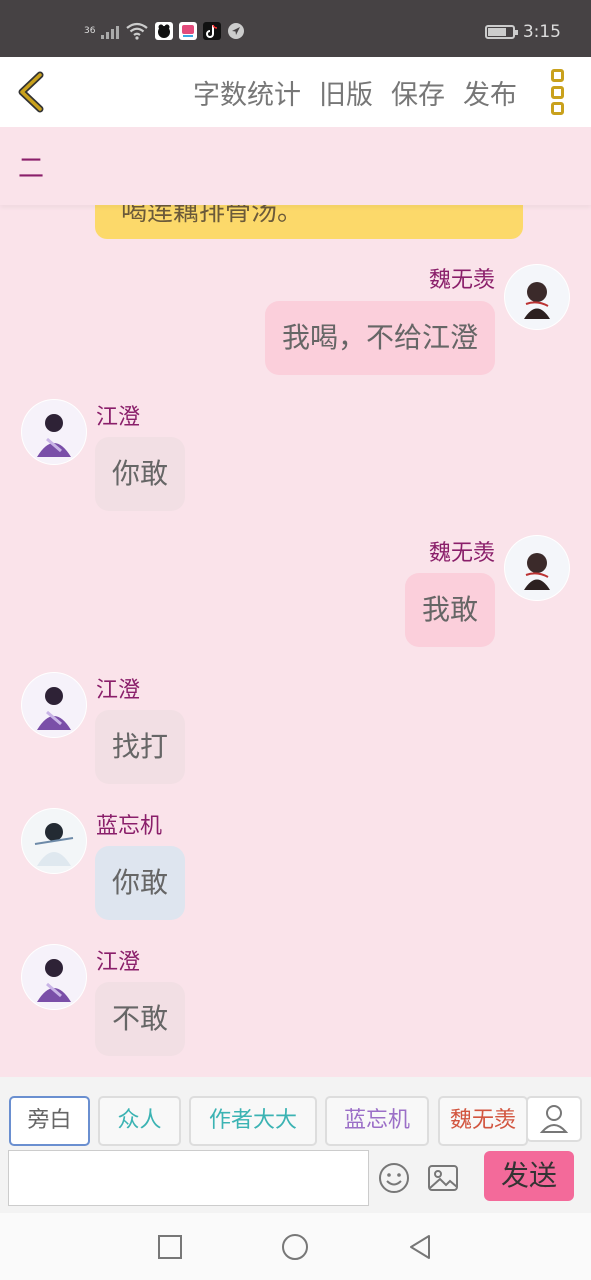  I want to click on clock: 3:15, so click(541, 32).